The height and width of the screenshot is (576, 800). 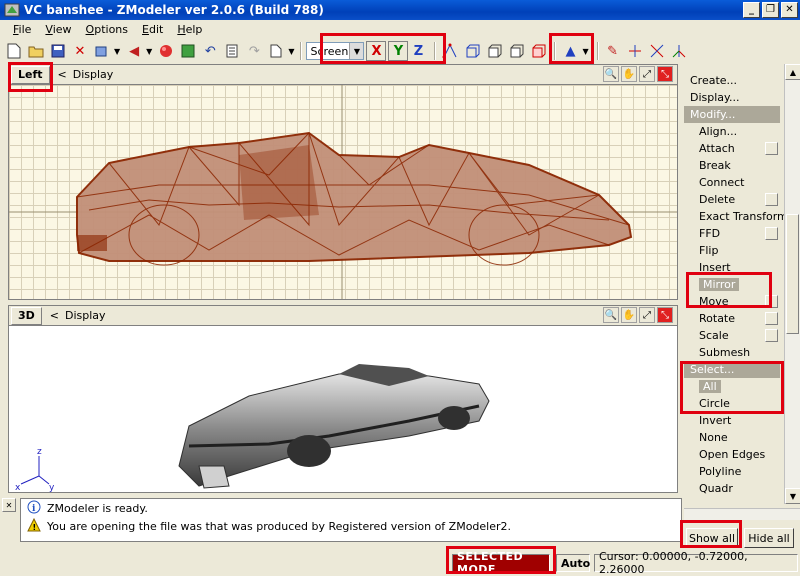 What do you see at coordinates (58, 51) in the screenshot?
I see `save-icon` at bounding box center [58, 51].